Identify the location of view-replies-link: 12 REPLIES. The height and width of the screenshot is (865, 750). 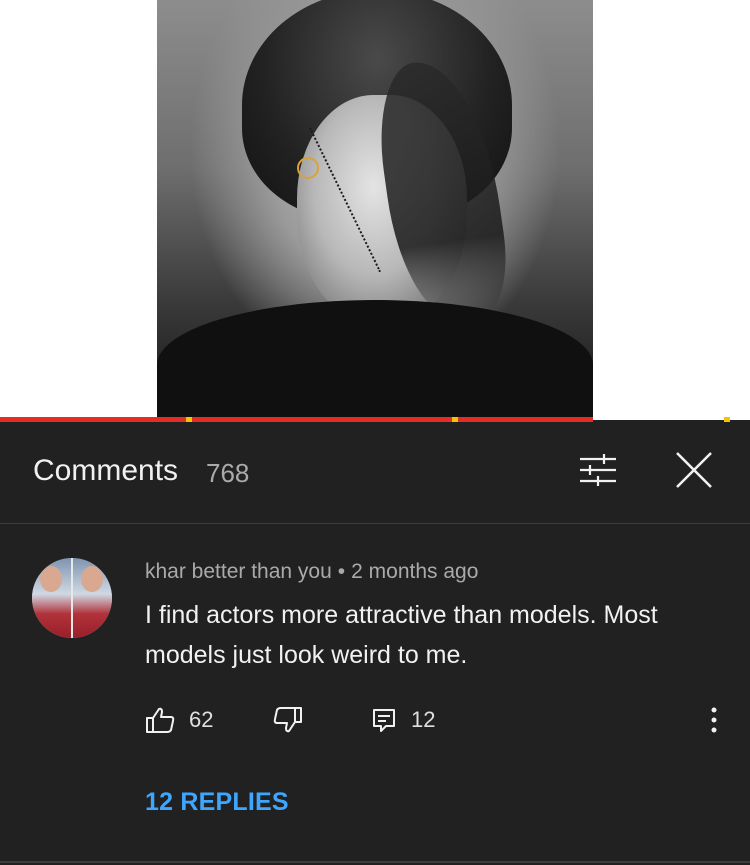
(217, 802).